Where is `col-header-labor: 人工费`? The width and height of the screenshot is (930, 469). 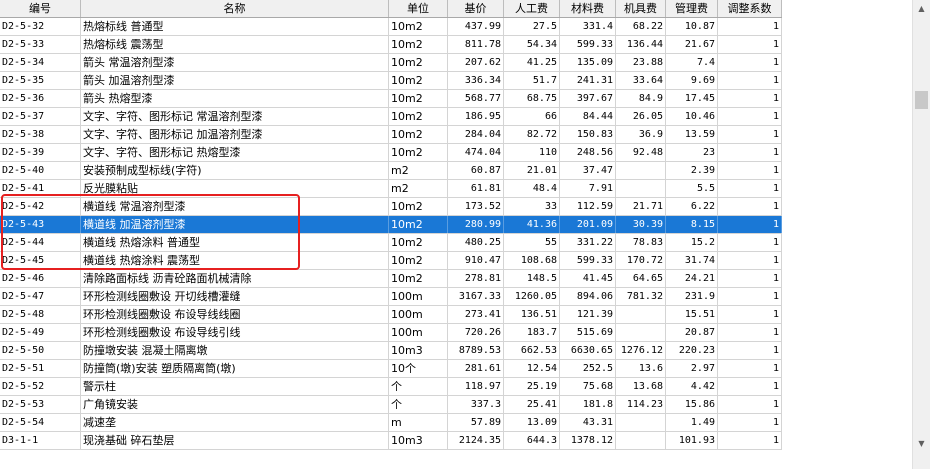 col-header-labor: 人工费 is located at coordinates (532, 8).